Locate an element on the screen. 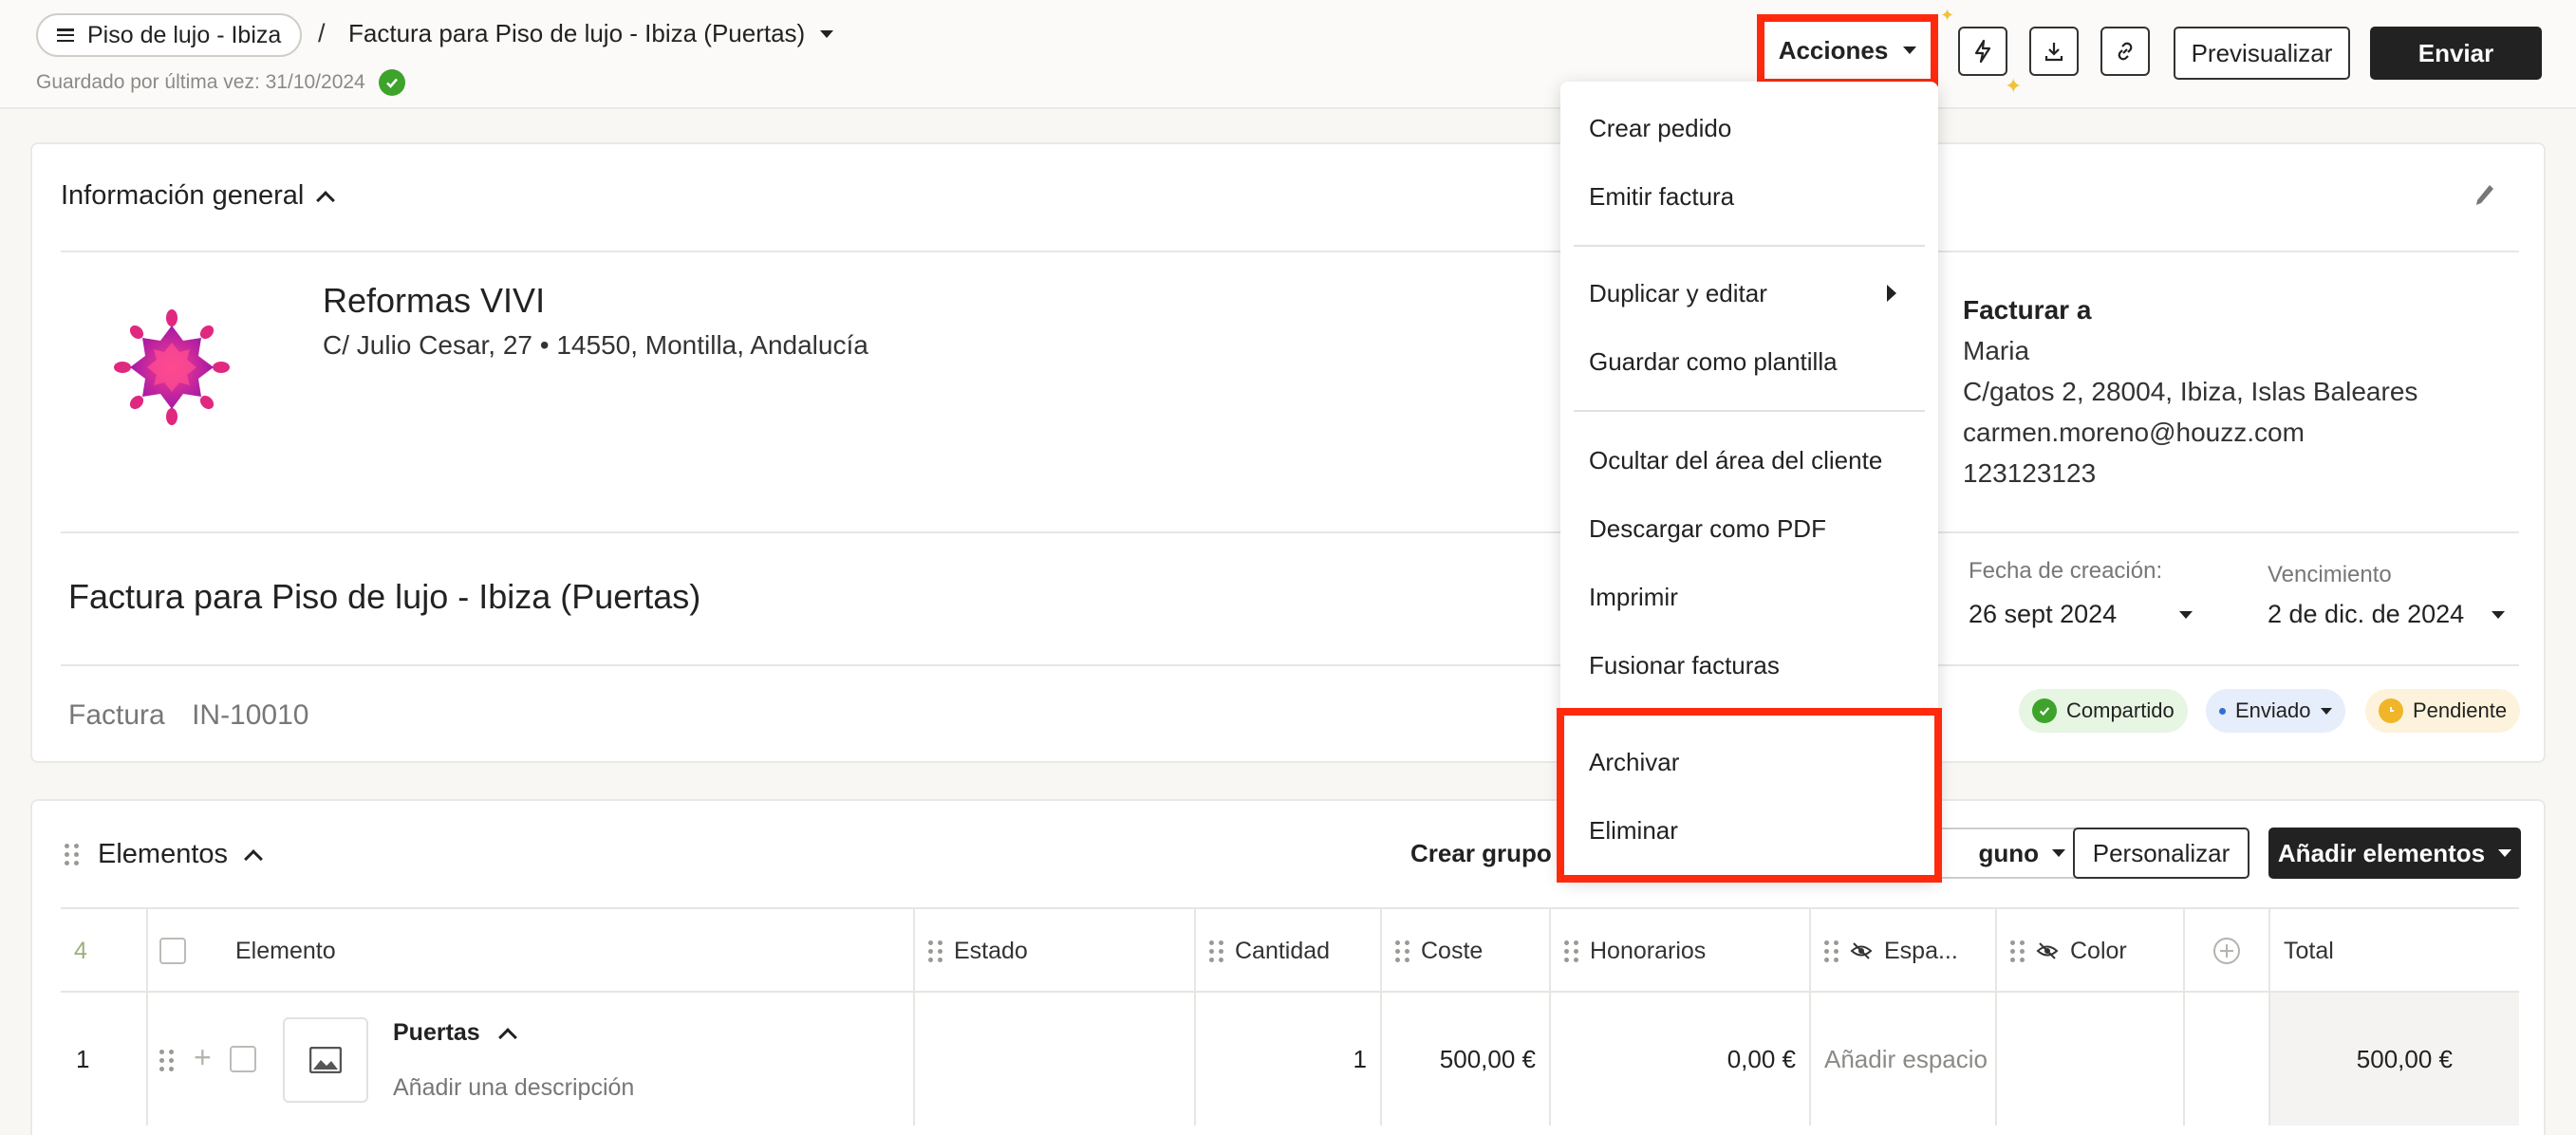  row-image is located at coordinates (325, 1060).